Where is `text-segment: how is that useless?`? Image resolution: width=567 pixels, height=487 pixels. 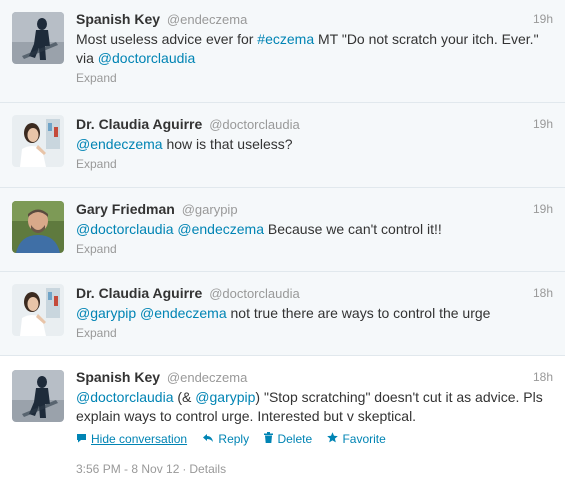
text-segment: how is that useless? is located at coordinates (227, 144).